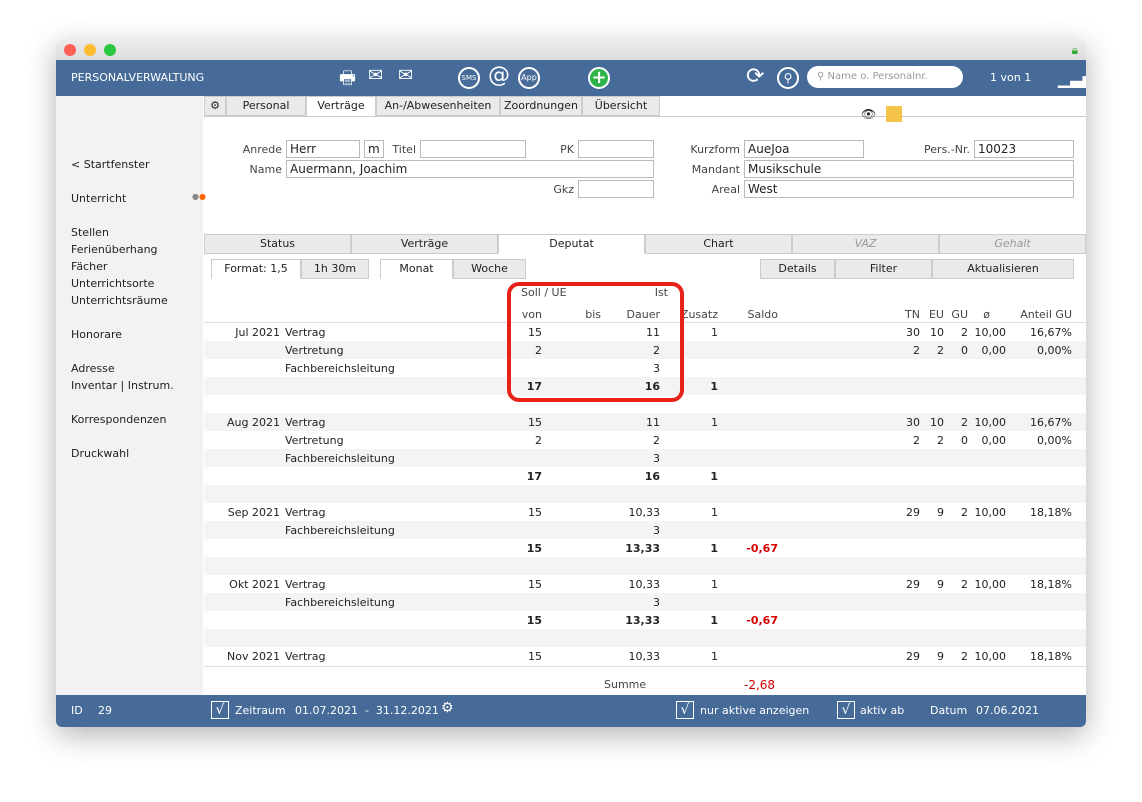 The image size is (1142, 802). What do you see at coordinates (118, 419) in the screenshot?
I see `sidebar-item: Korrespondenzen` at bounding box center [118, 419].